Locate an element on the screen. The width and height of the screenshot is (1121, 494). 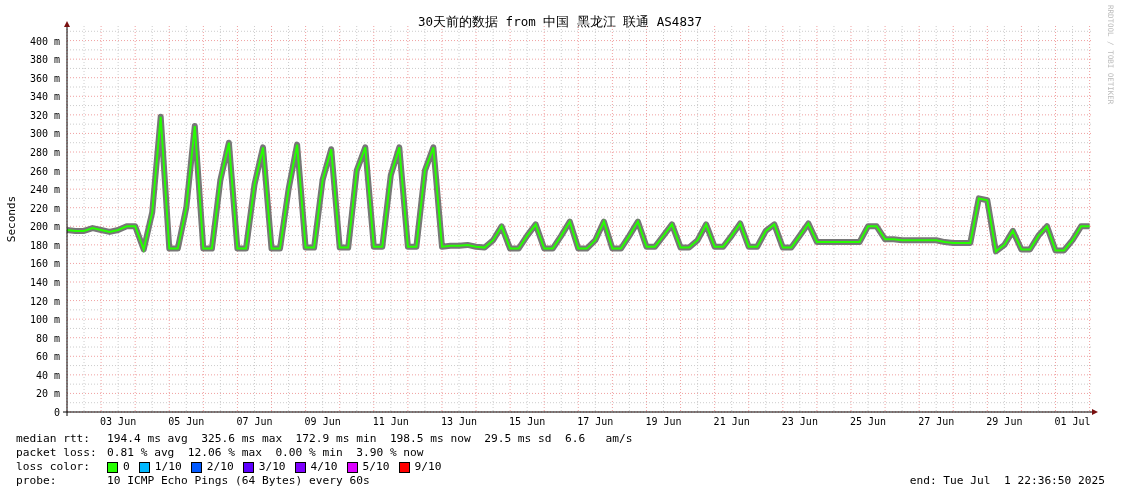
legend-label: packet loss: is located at coordinates (57, 453).